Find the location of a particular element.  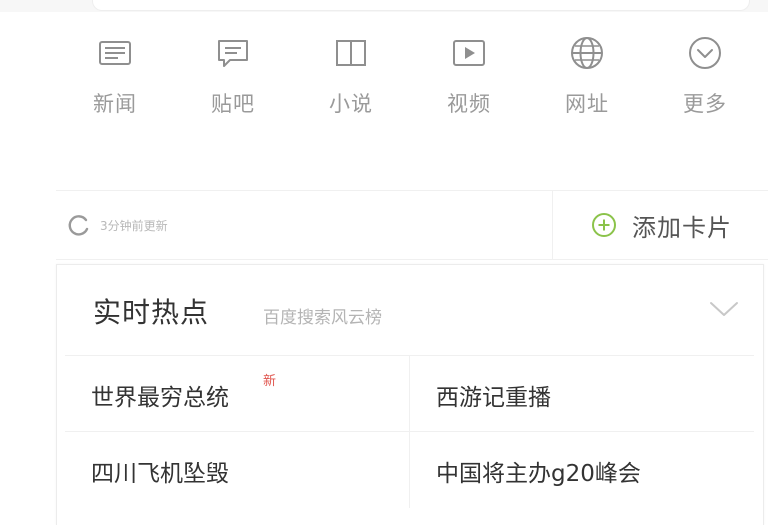

book-icon is located at coordinates (351, 53).